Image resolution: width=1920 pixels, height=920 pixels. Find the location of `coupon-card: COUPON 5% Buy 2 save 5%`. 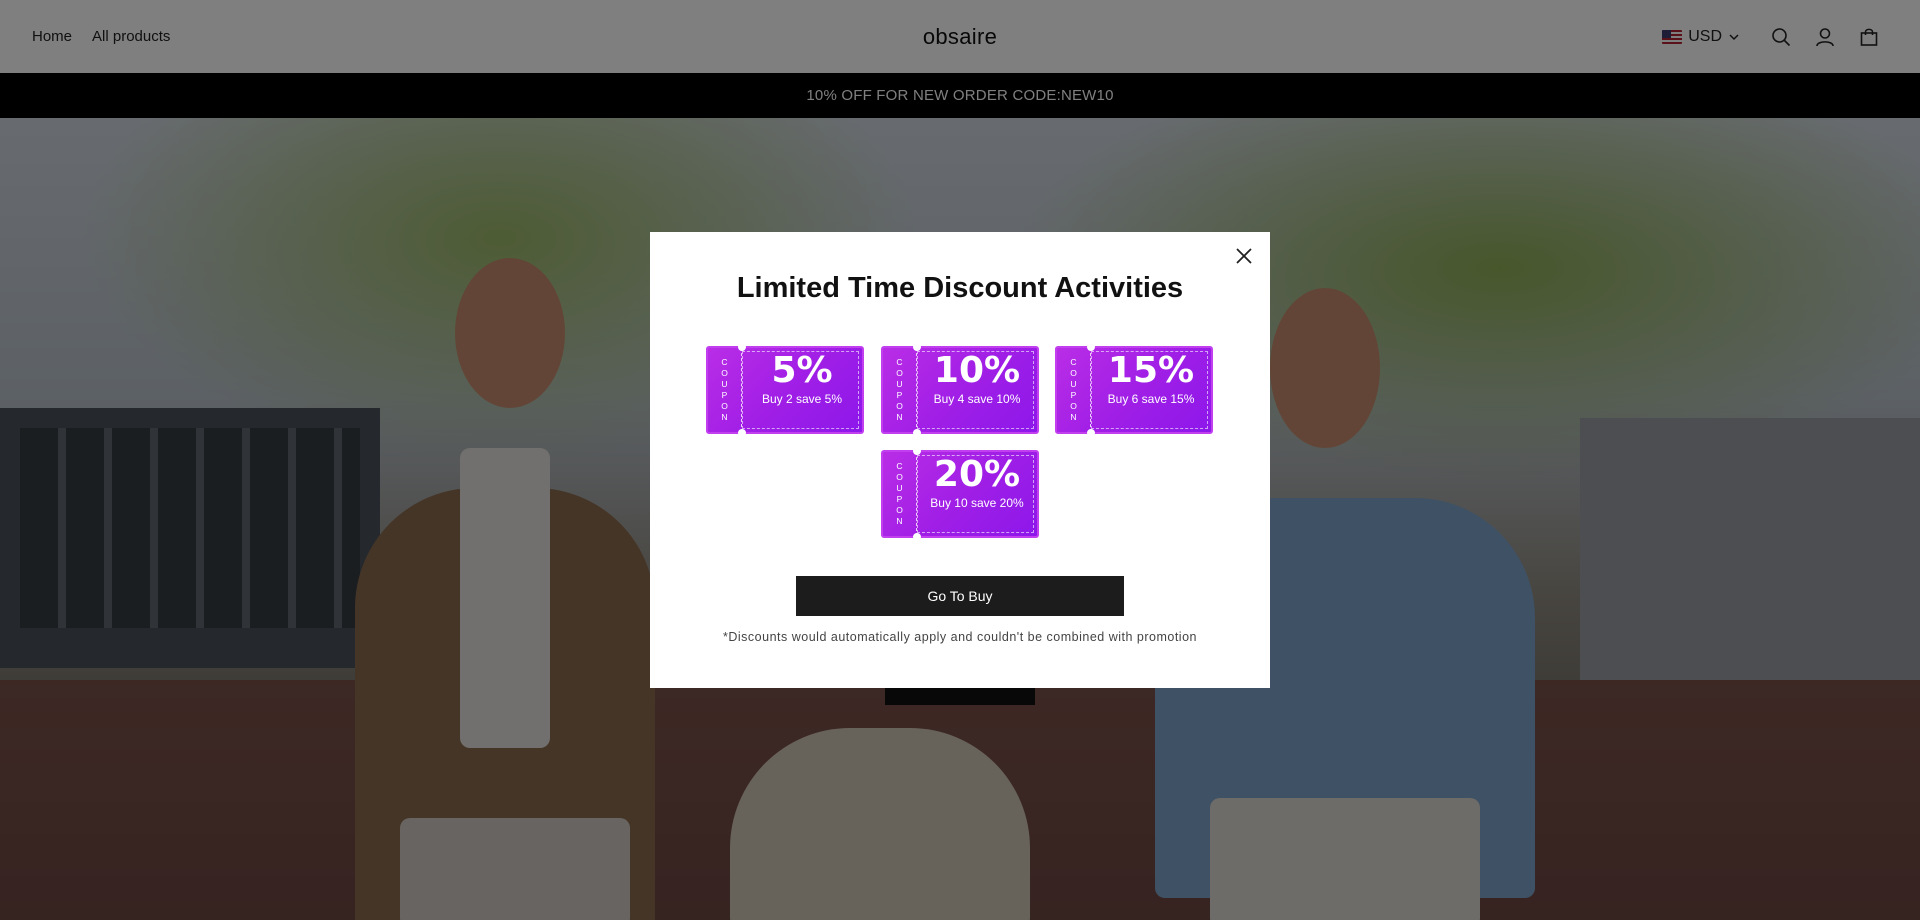

coupon-card: COUPON 5% Buy 2 save 5% is located at coordinates (785, 390).